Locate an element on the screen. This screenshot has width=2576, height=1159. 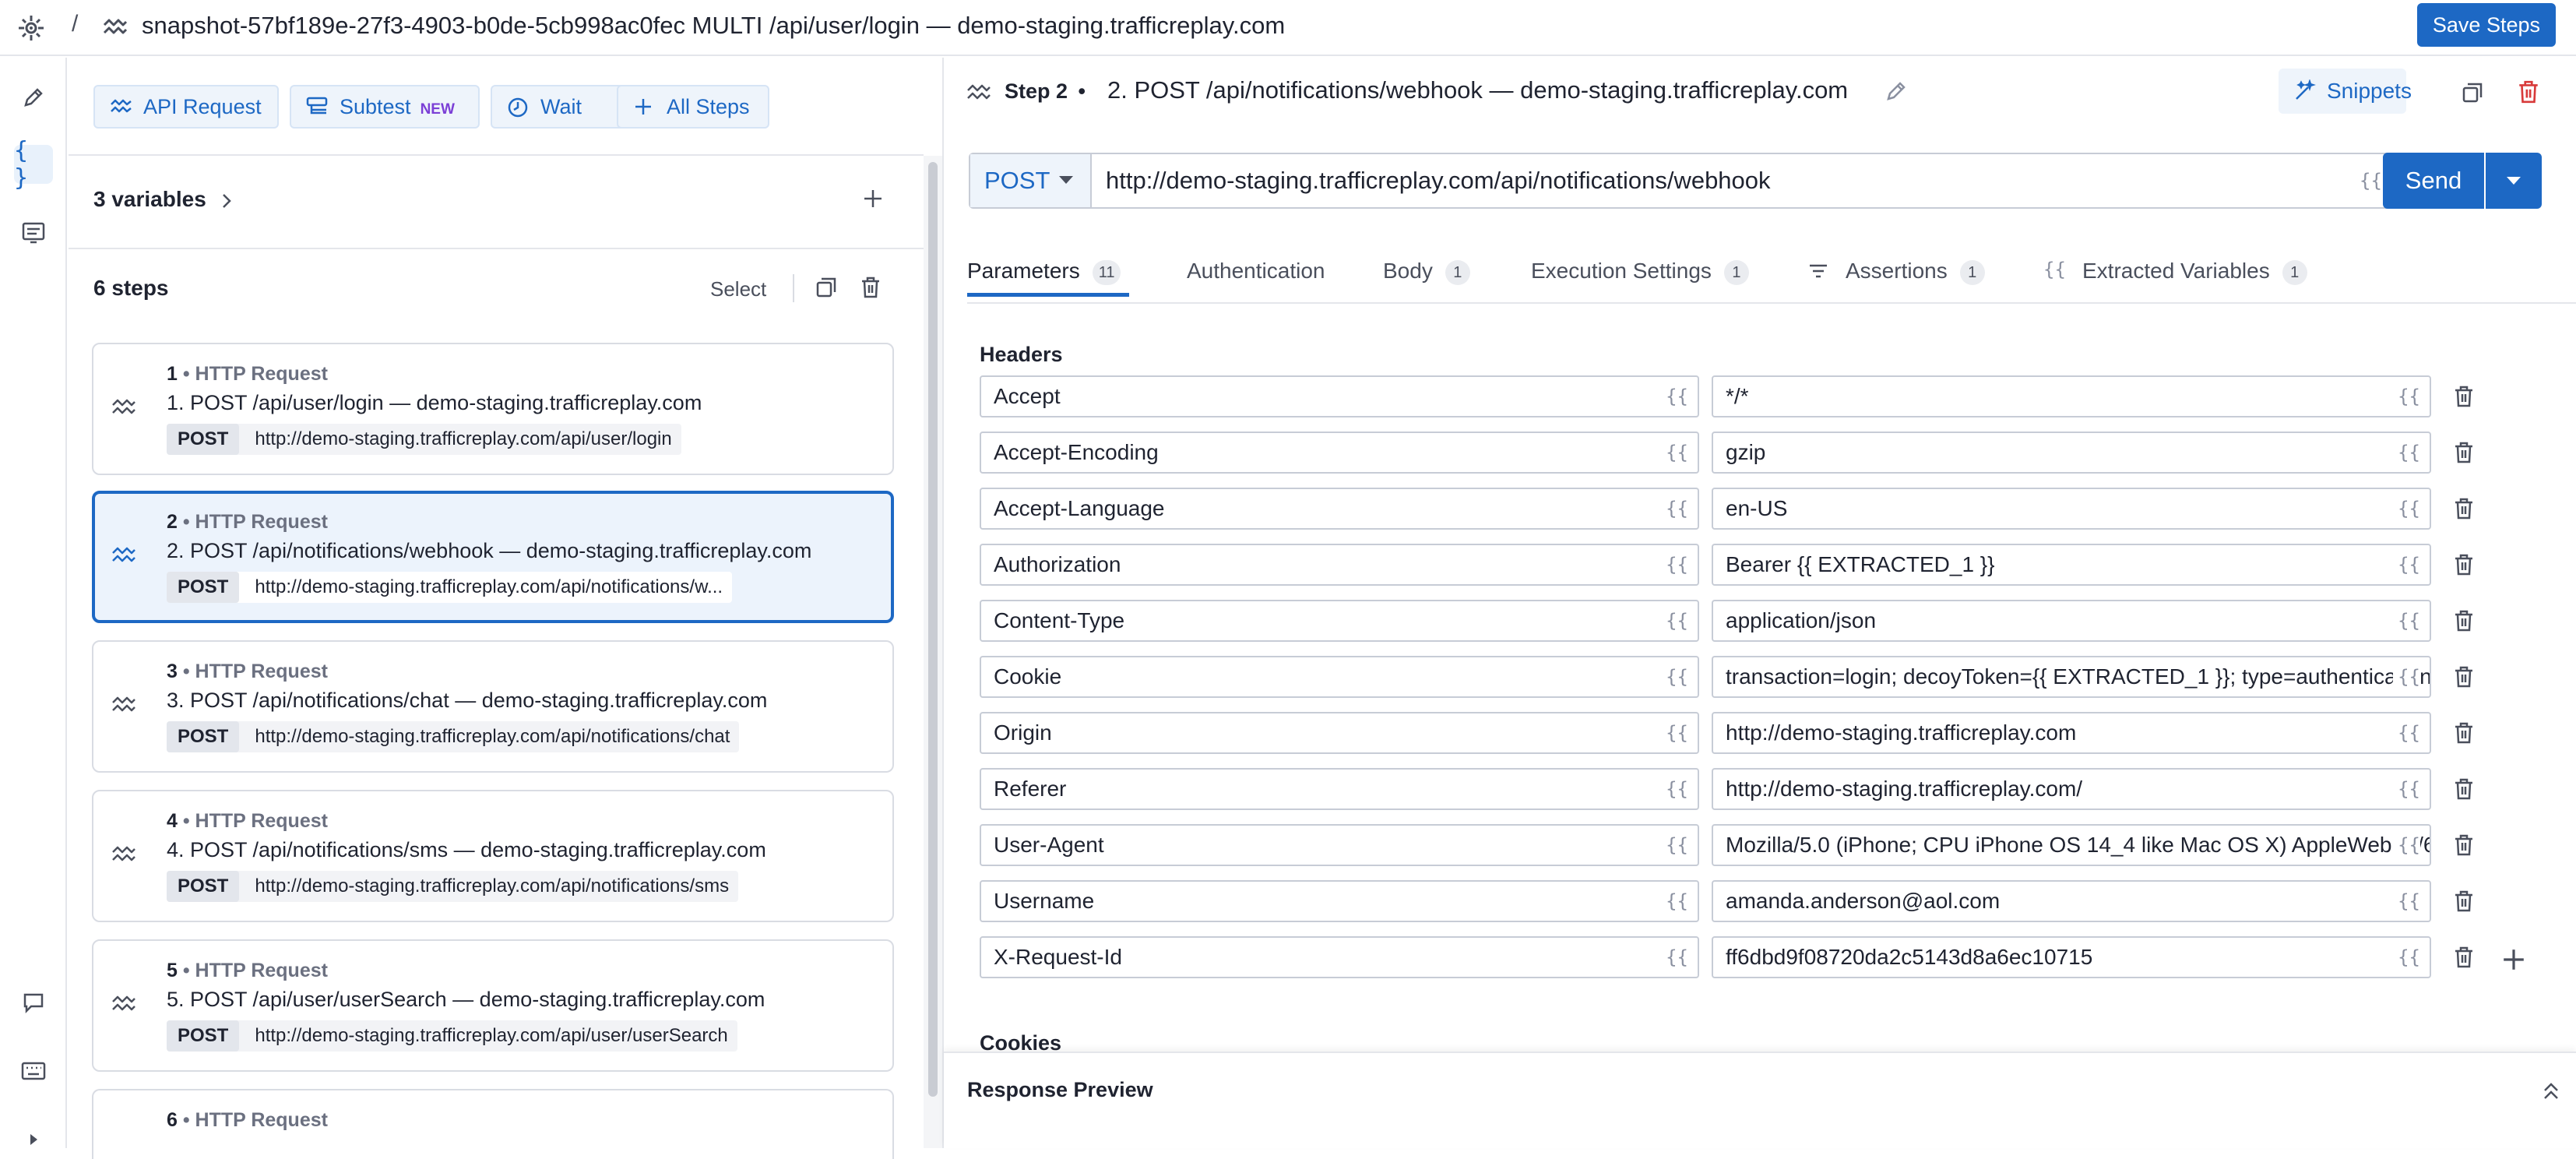
header-key-input: Authorization {{ is located at coordinates (1339, 565).